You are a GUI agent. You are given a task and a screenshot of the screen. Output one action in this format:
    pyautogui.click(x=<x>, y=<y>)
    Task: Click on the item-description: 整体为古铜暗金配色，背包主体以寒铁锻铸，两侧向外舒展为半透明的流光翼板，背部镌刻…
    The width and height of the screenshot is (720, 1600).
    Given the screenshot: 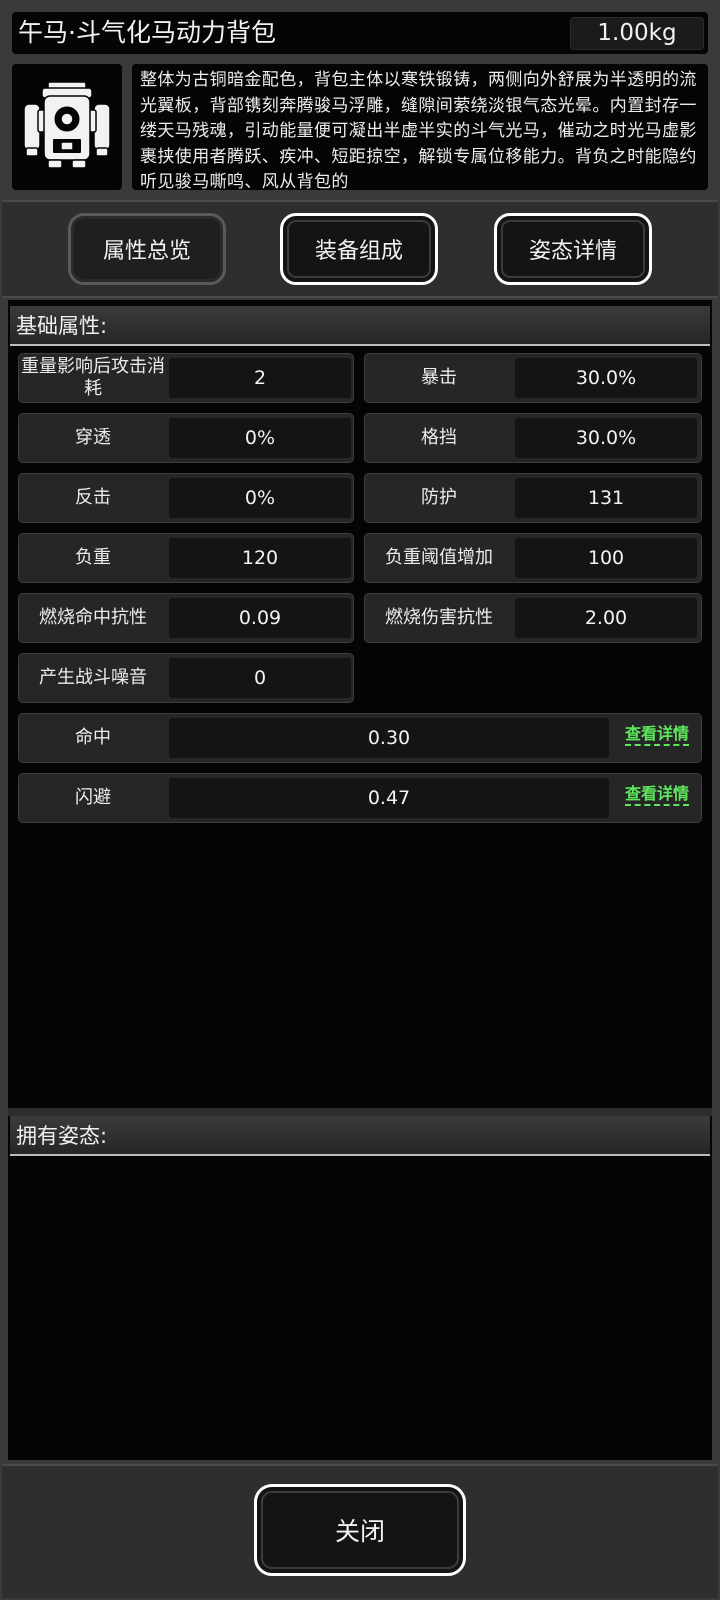 What is the action you would take?
    pyautogui.click(x=418, y=130)
    